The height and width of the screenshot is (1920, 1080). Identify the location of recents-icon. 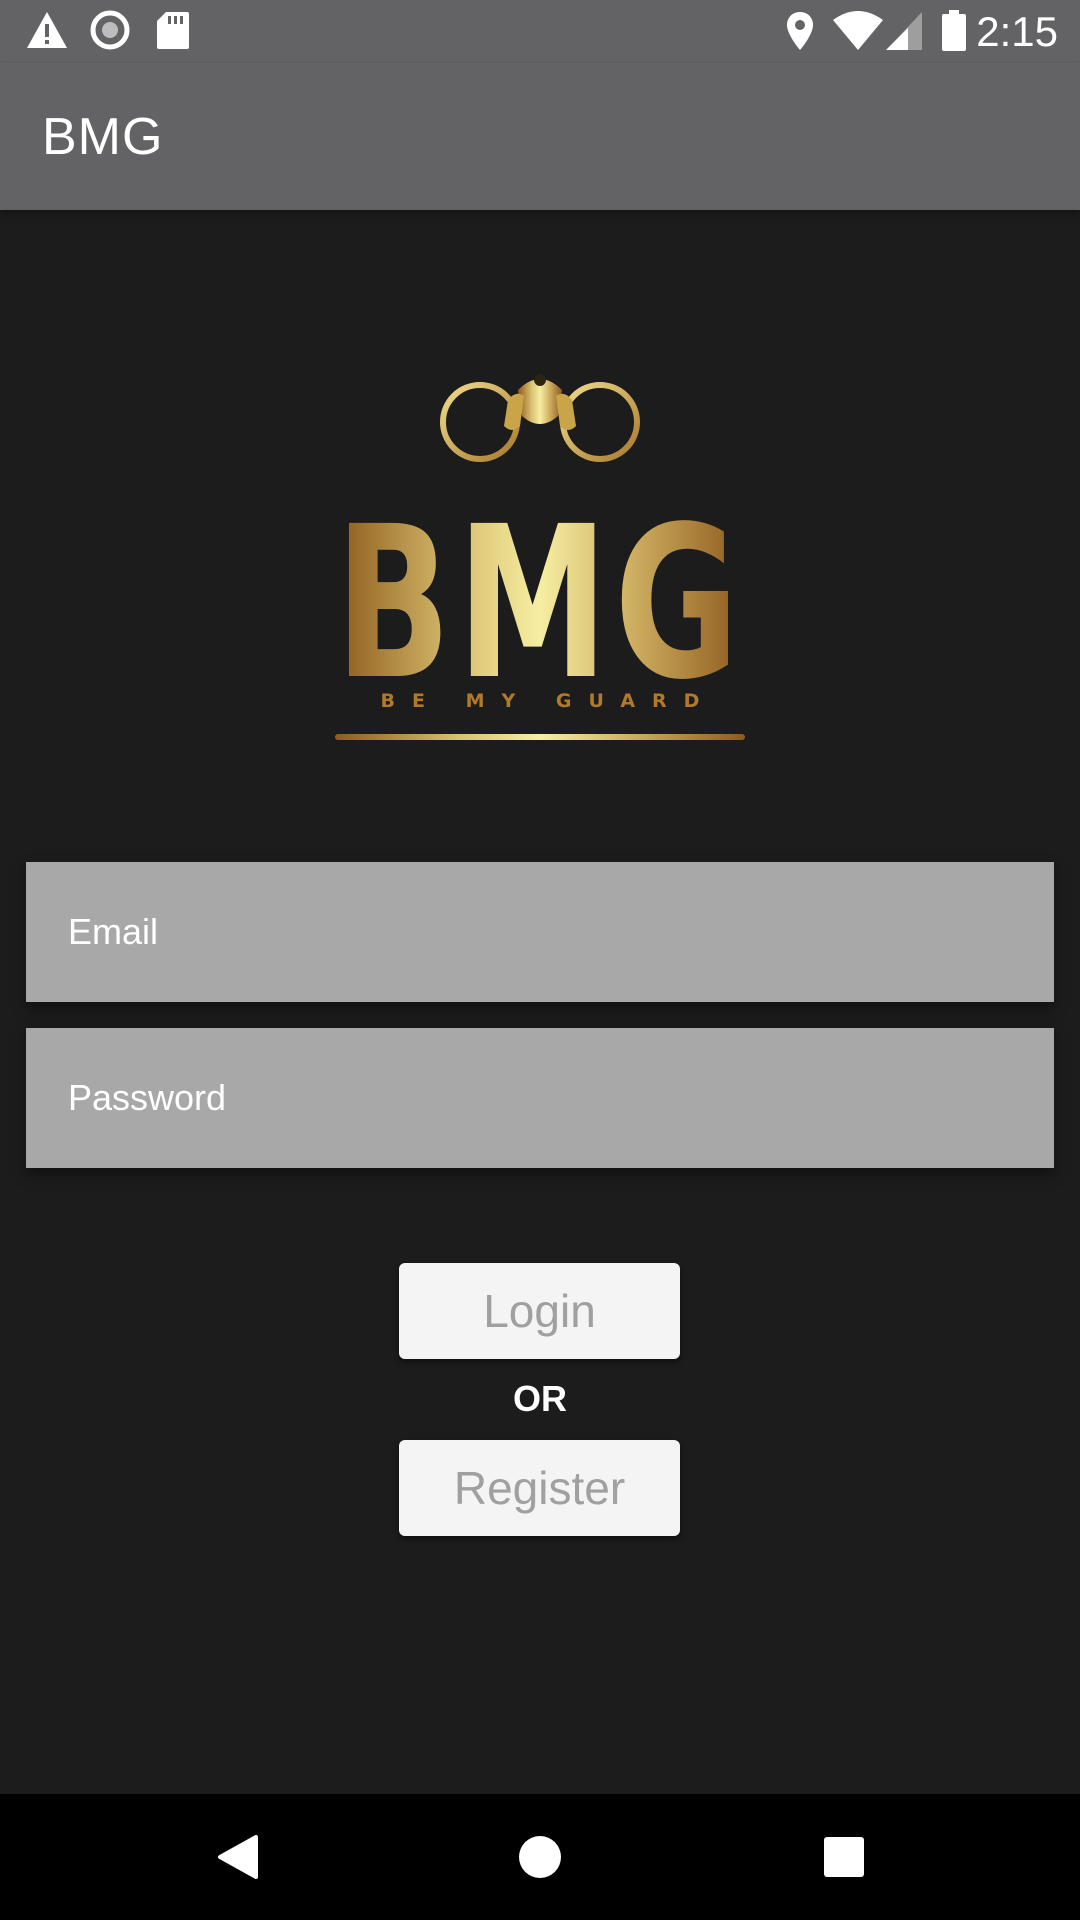
(844, 1857).